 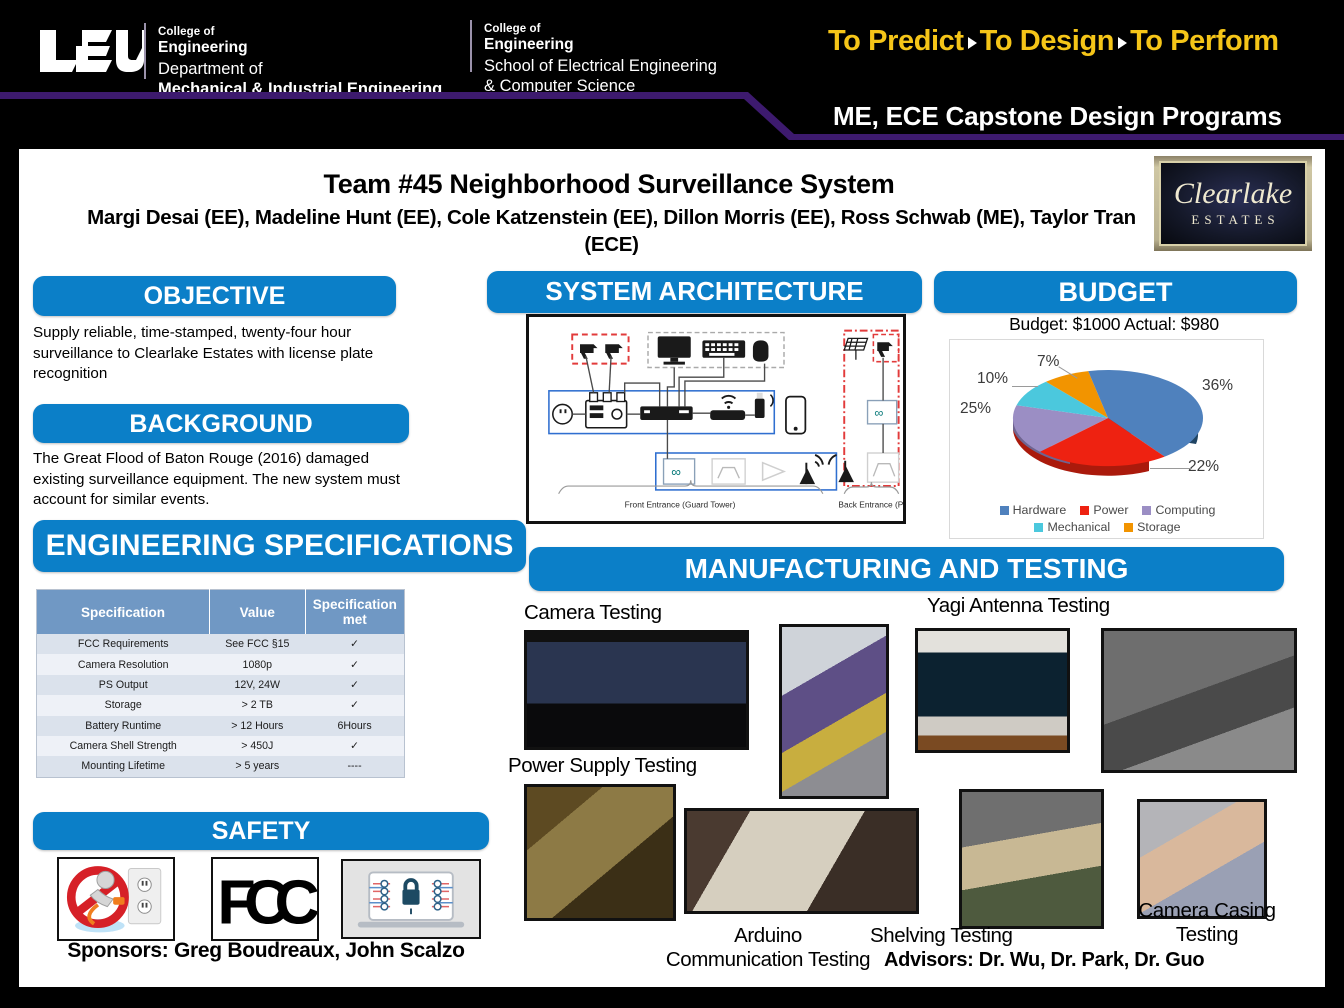 What do you see at coordinates (220, 705) in the screenshot?
I see `table-row: Storage > 2 TB ✓` at bounding box center [220, 705].